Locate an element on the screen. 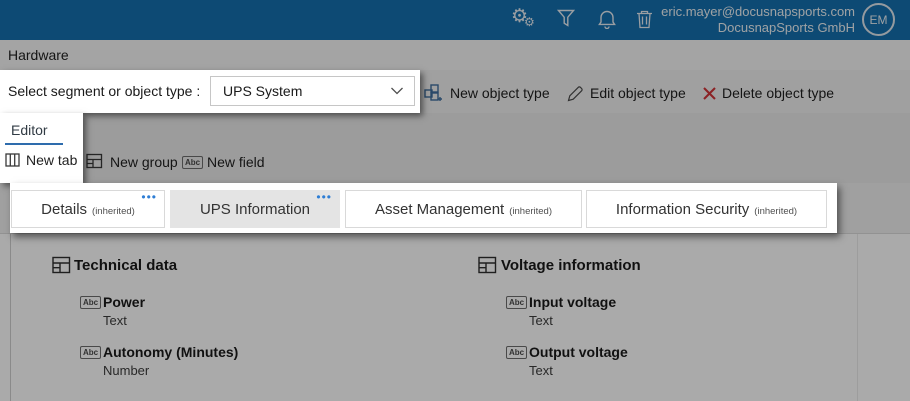  tab-editor: Editor is located at coordinates (29, 130).